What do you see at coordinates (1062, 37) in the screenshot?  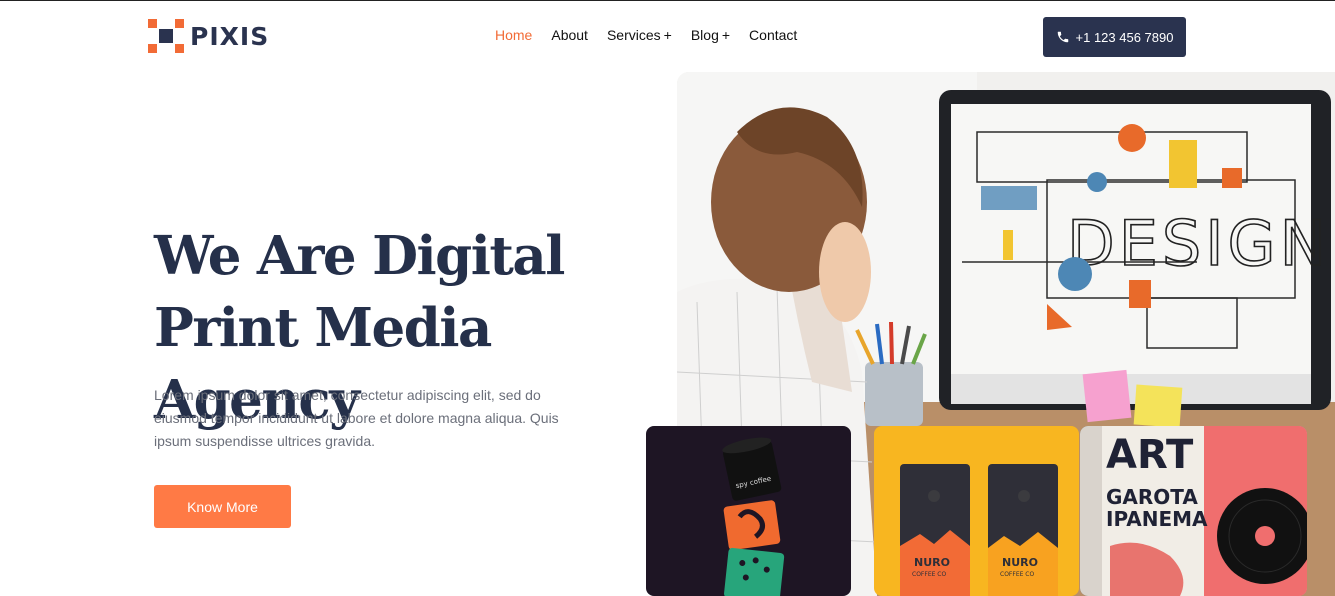 I see `phone-icon` at bounding box center [1062, 37].